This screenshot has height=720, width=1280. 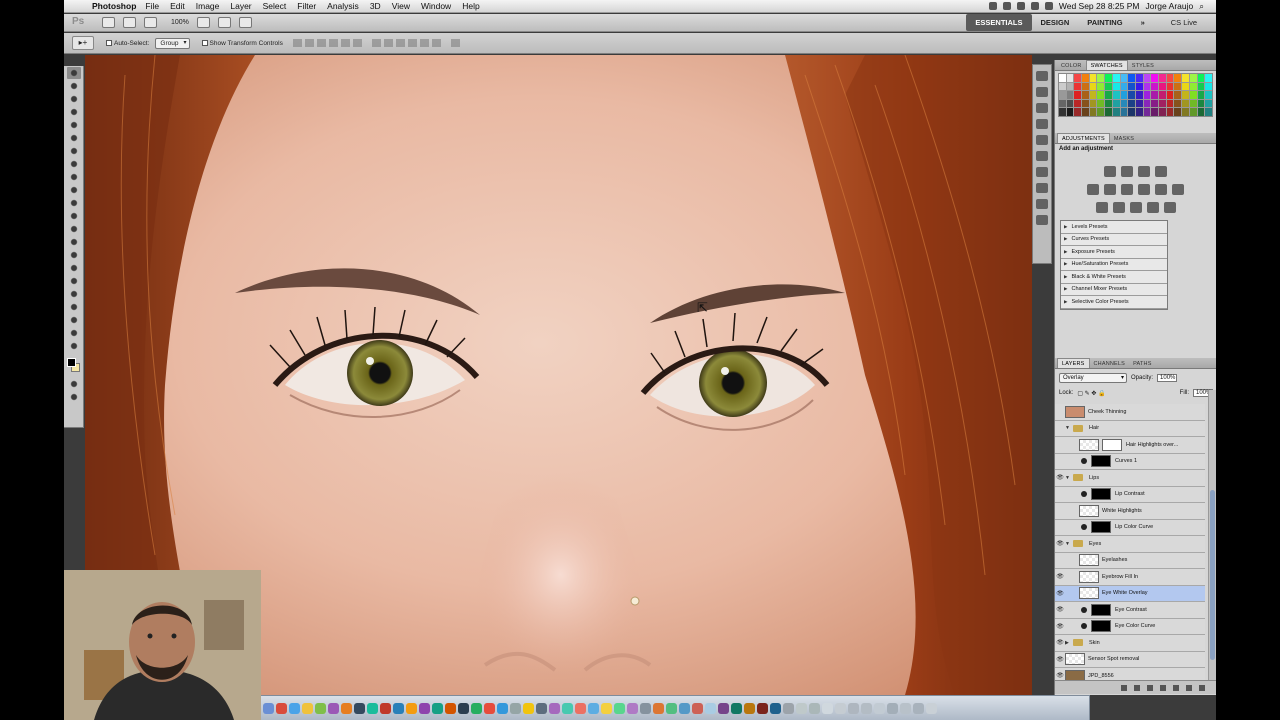 I want to click on opacity-input: 100%, so click(x=1167, y=378).